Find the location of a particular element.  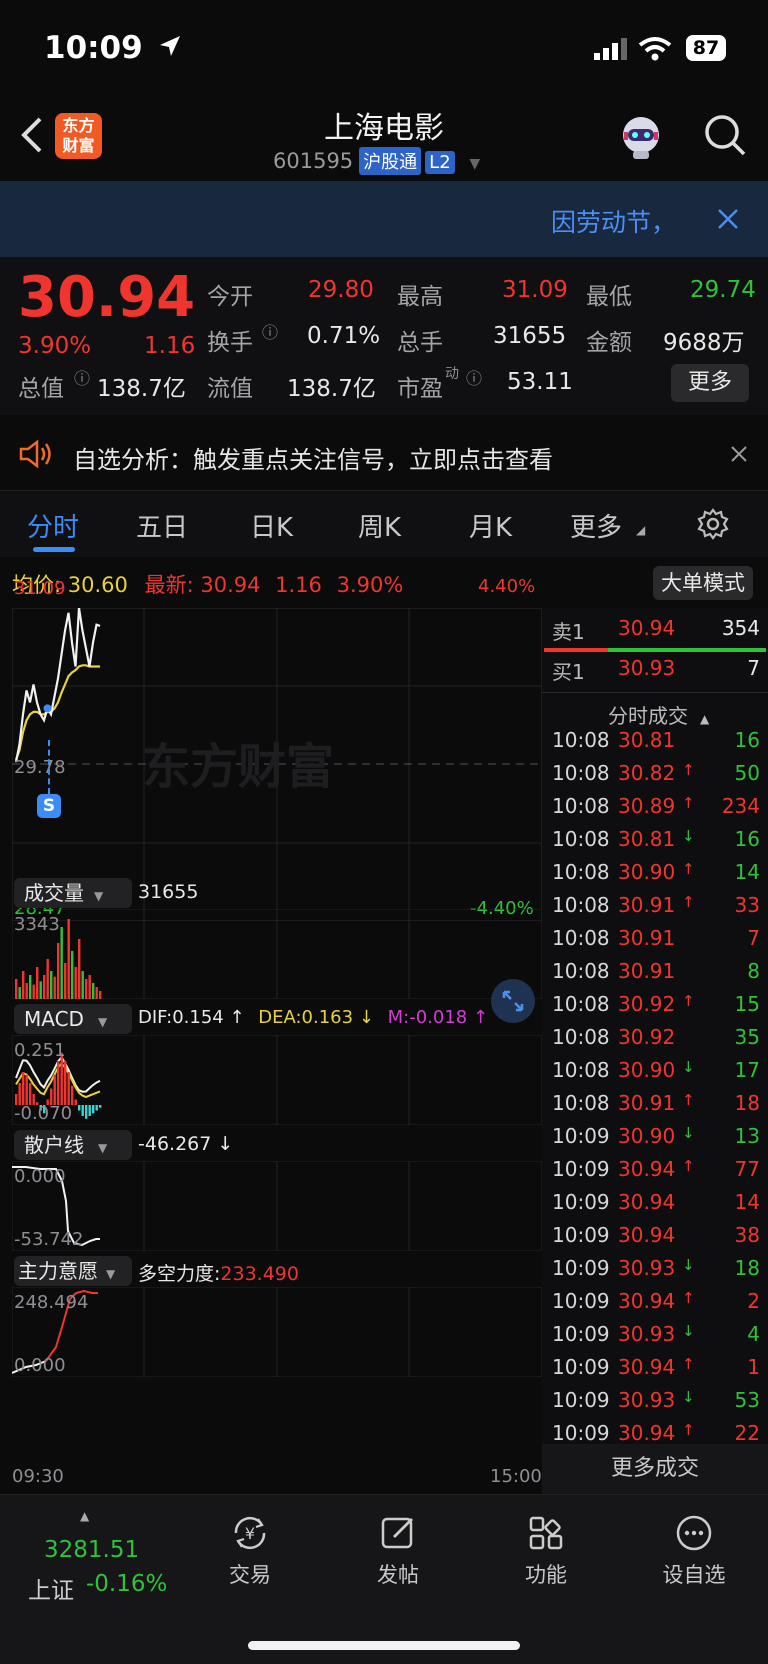

down-arrow-icon: ↓ is located at coordinates (688, 1331).